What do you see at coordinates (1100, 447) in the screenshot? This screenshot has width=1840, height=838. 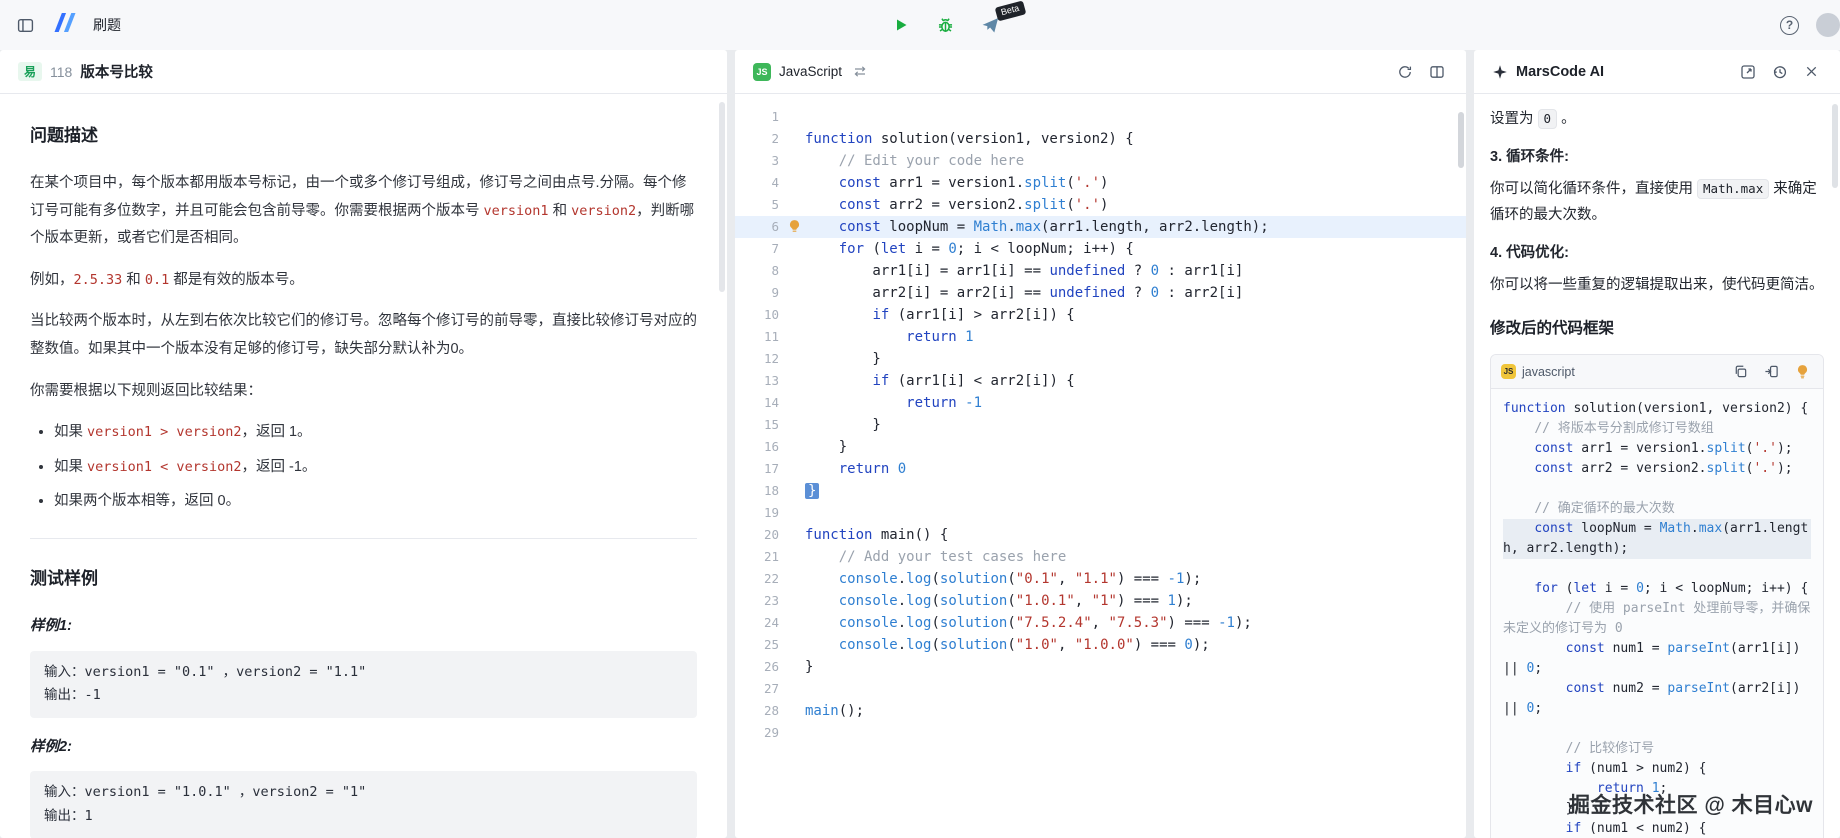 I see `code-line: 16 }` at bounding box center [1100, 447].